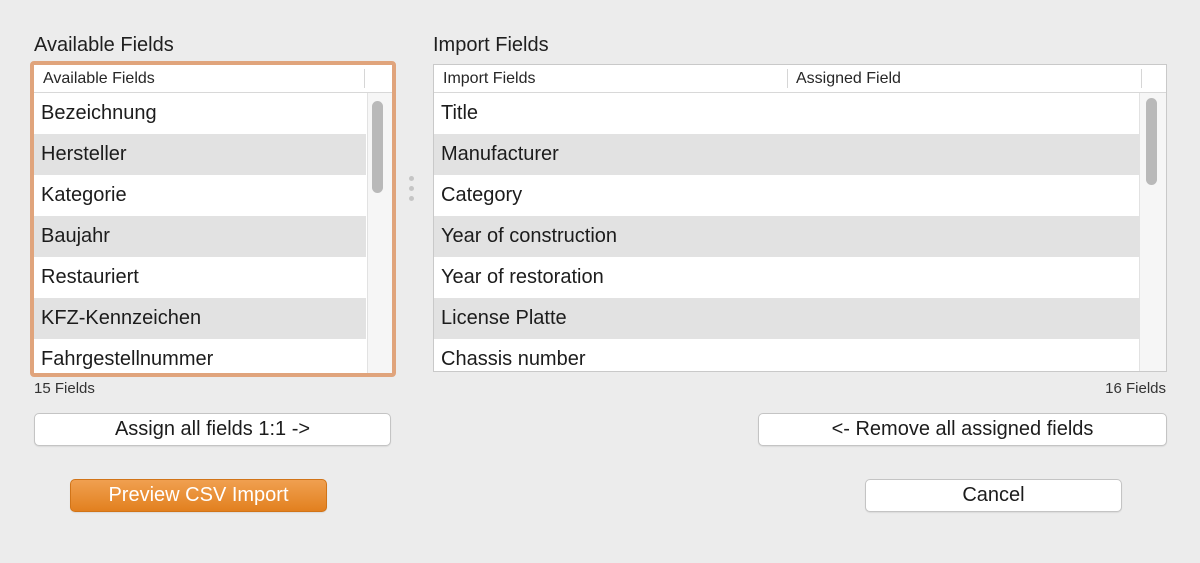 The image size is (1200, 563). I want to click on import-fields-header: Import Fields Assigned Field, so click(800, 79).